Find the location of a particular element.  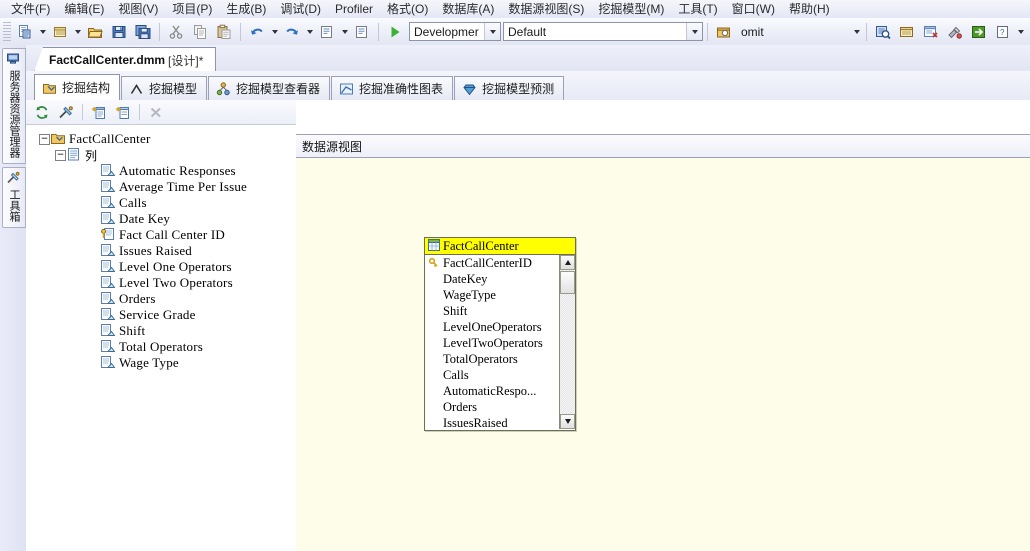

copy-button is located at coordinates (200, 31).